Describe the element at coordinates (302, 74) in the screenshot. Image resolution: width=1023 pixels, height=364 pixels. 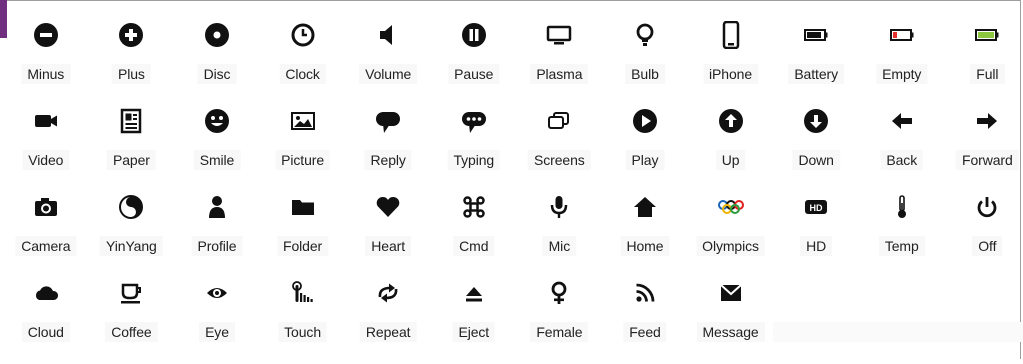
I see `icon-label: Clock` at that location.